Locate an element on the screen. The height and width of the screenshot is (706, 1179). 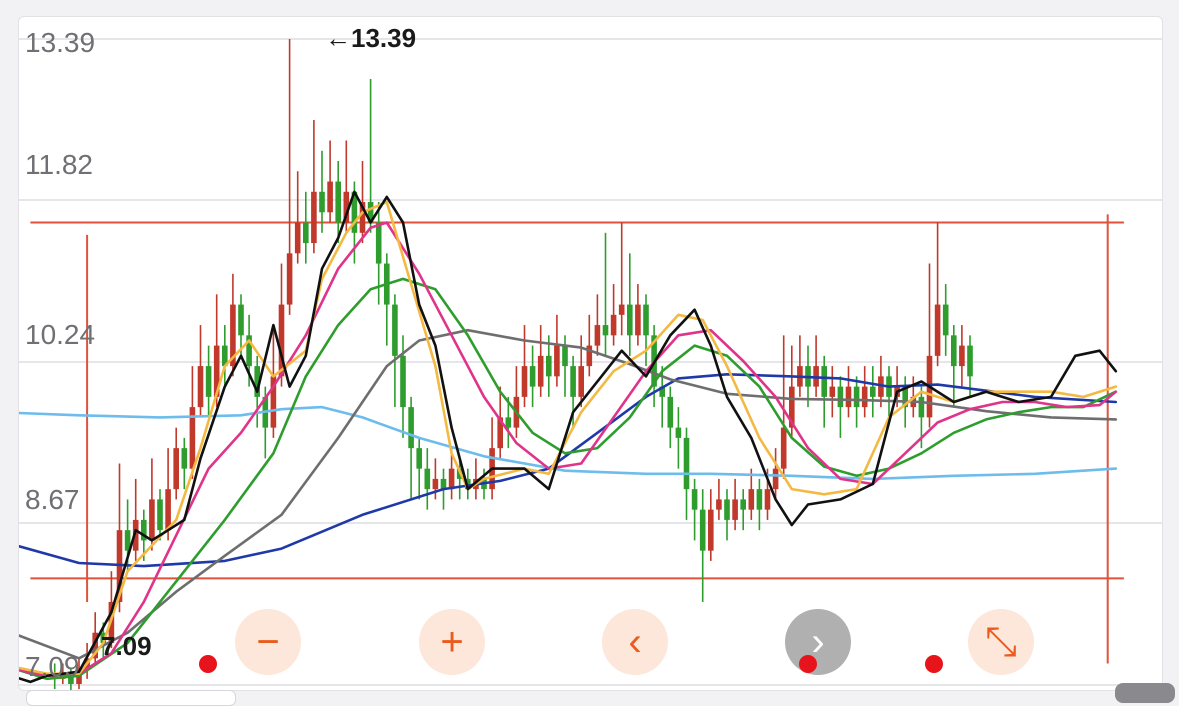
expand-icon: ⤡ is located at coordinates (1001, 642).